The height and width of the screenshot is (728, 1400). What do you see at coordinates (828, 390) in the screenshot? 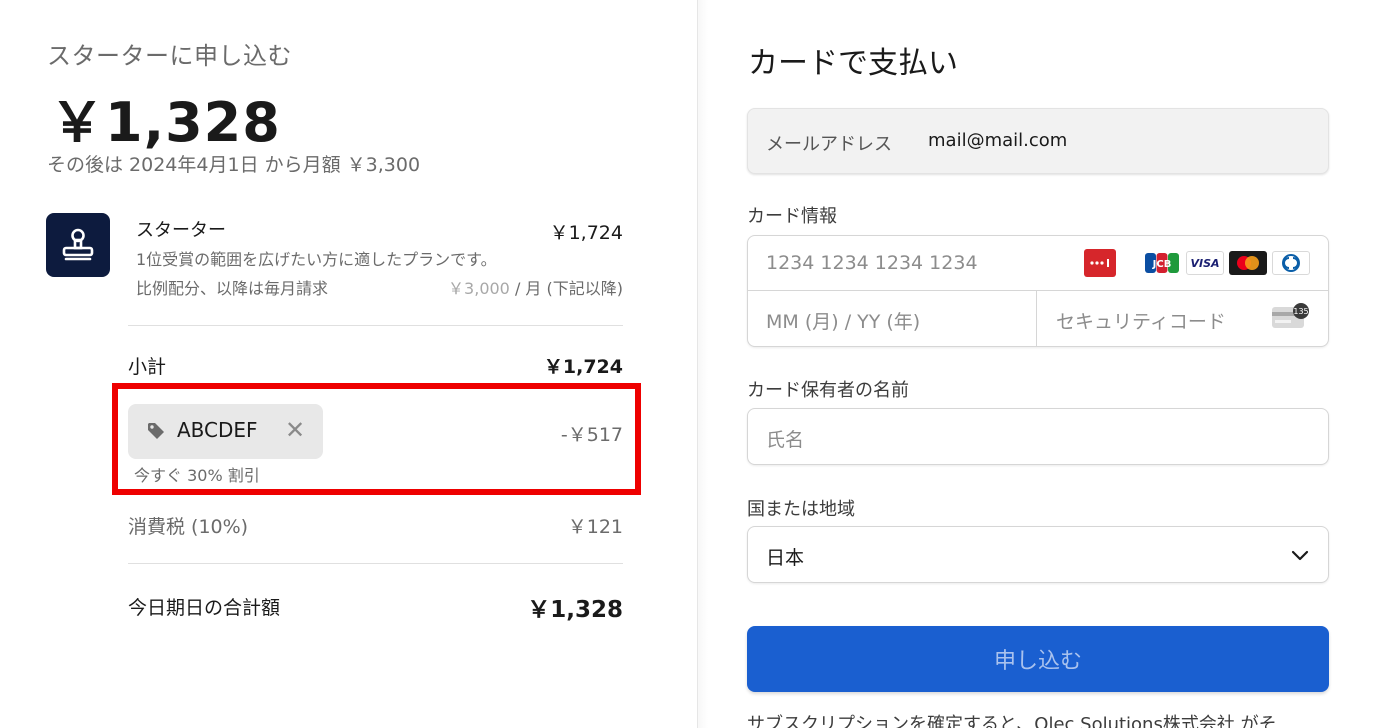
I see `cardholder-name-label: カード保有者の名前` at bounding box center [828, 390].